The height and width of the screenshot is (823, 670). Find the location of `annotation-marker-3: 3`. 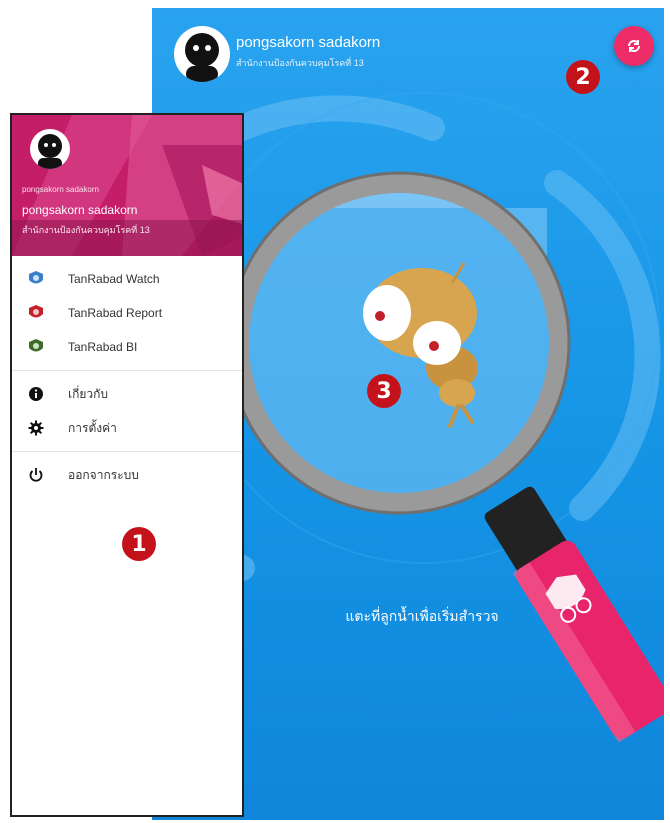

annotation-marker-3: 3 is located at coordinates (384, 391).